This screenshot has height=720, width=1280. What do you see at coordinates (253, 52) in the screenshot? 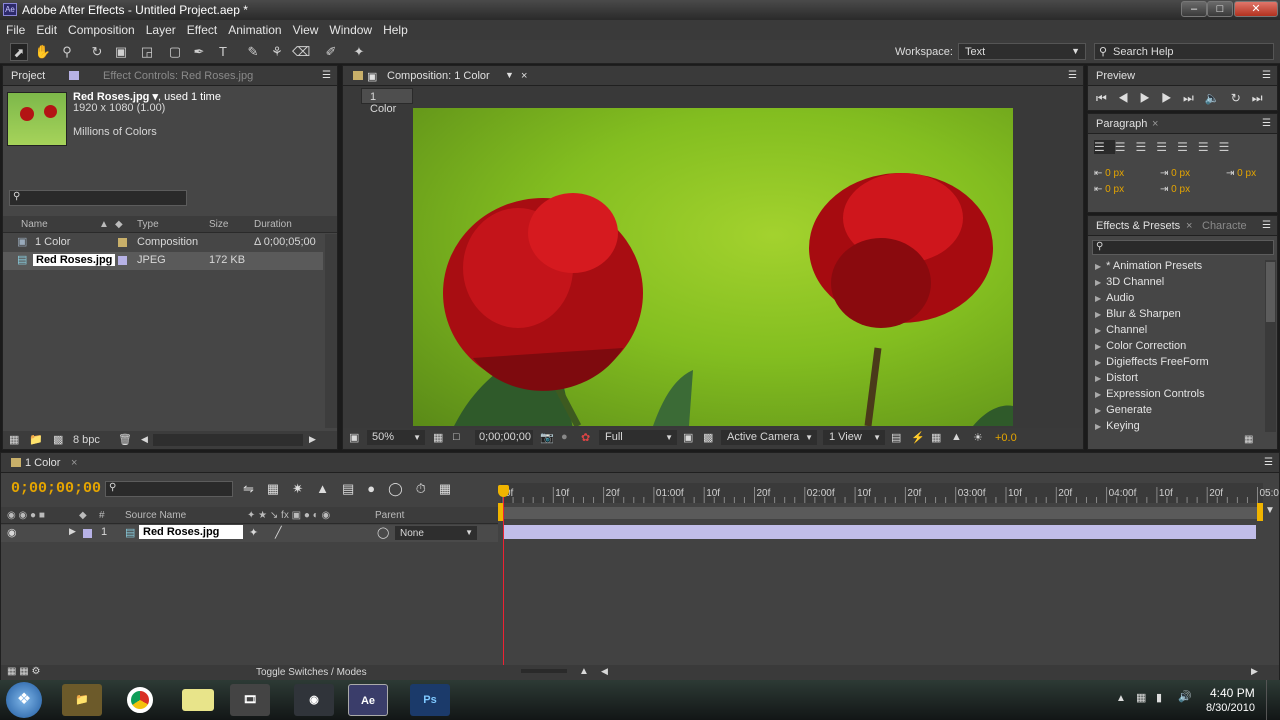
I see `brush-tool-icon: ✎` at bounding box center [253, 52].